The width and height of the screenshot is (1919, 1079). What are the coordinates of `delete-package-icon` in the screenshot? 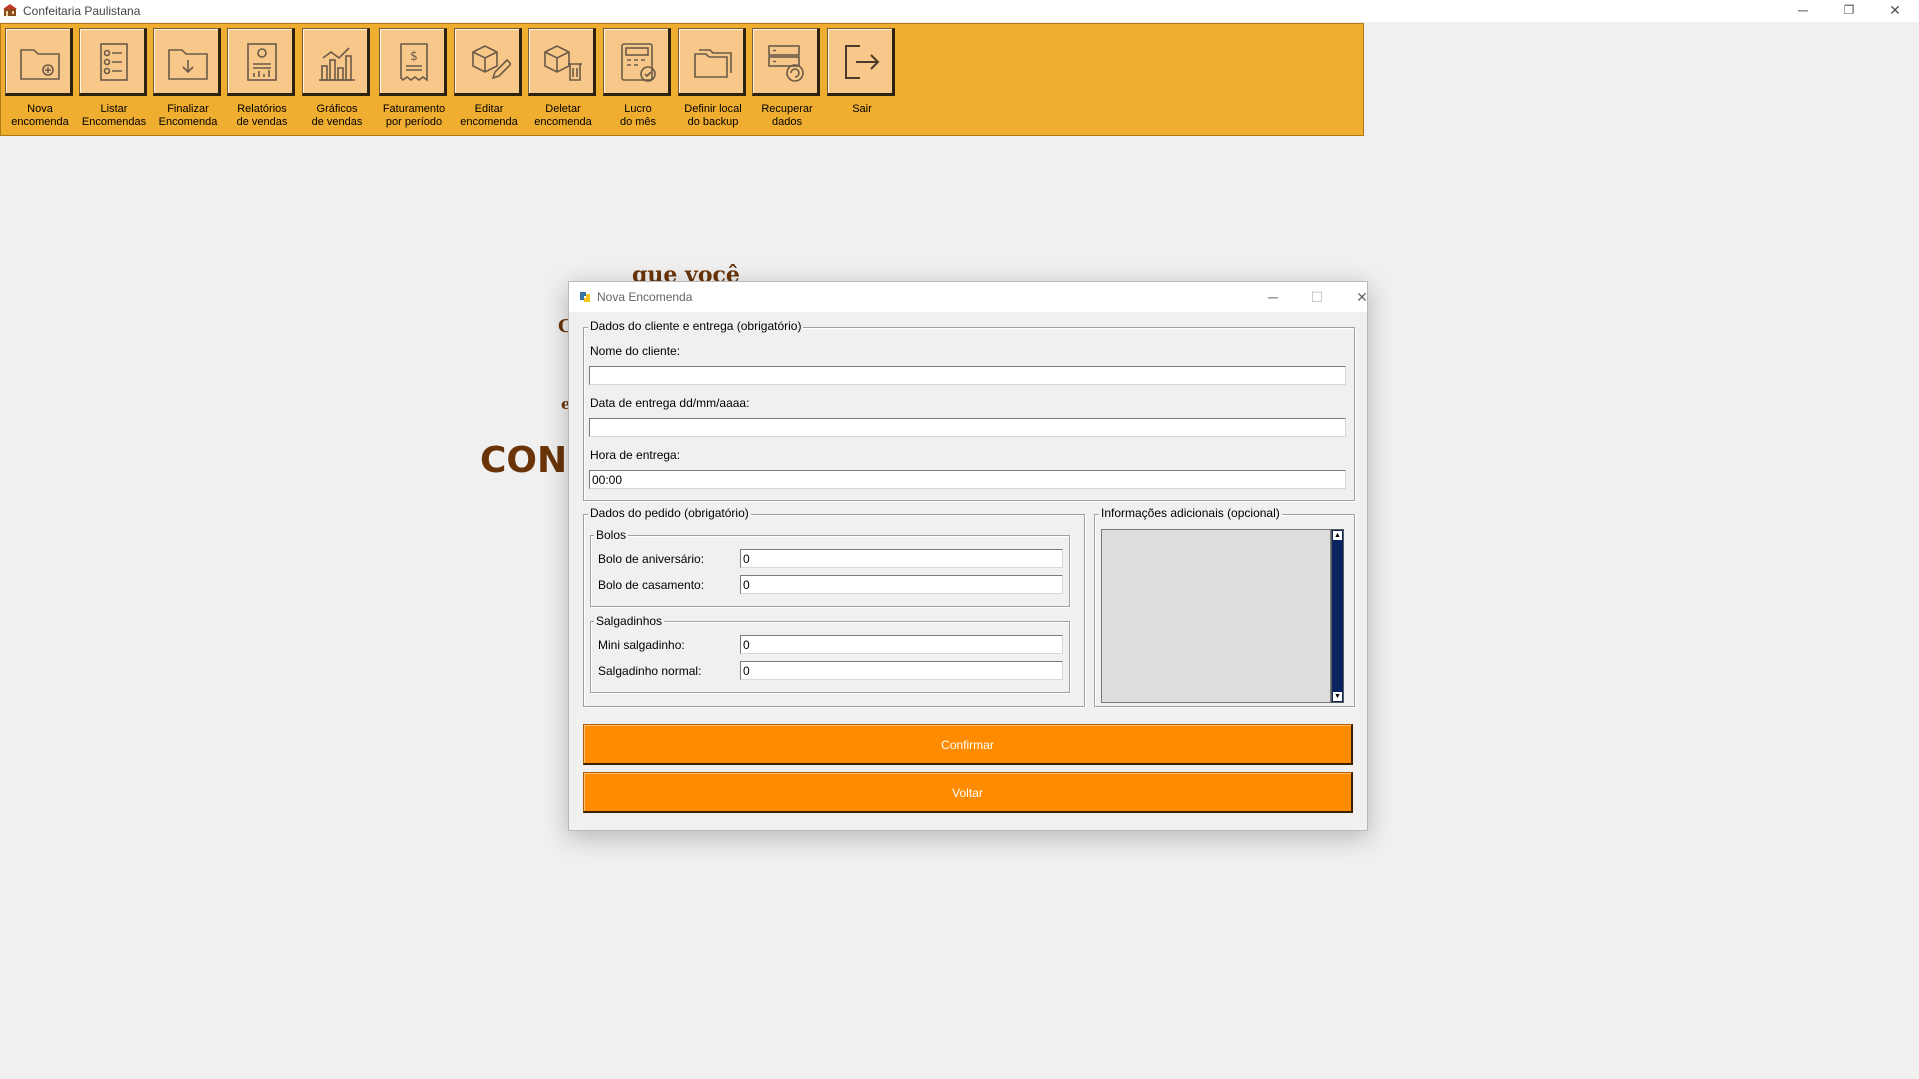 It's located at (563, 63).